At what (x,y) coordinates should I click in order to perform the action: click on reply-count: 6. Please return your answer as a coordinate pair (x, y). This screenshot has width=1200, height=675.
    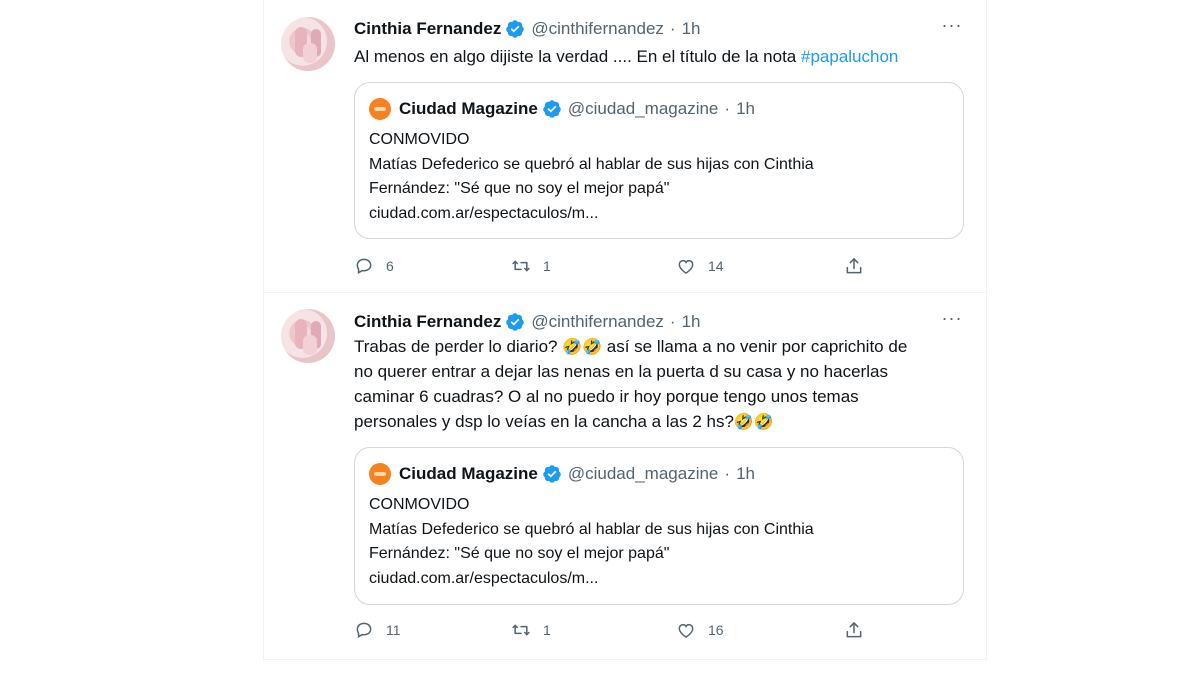
    Looking at the image, I should click on (390, 266).